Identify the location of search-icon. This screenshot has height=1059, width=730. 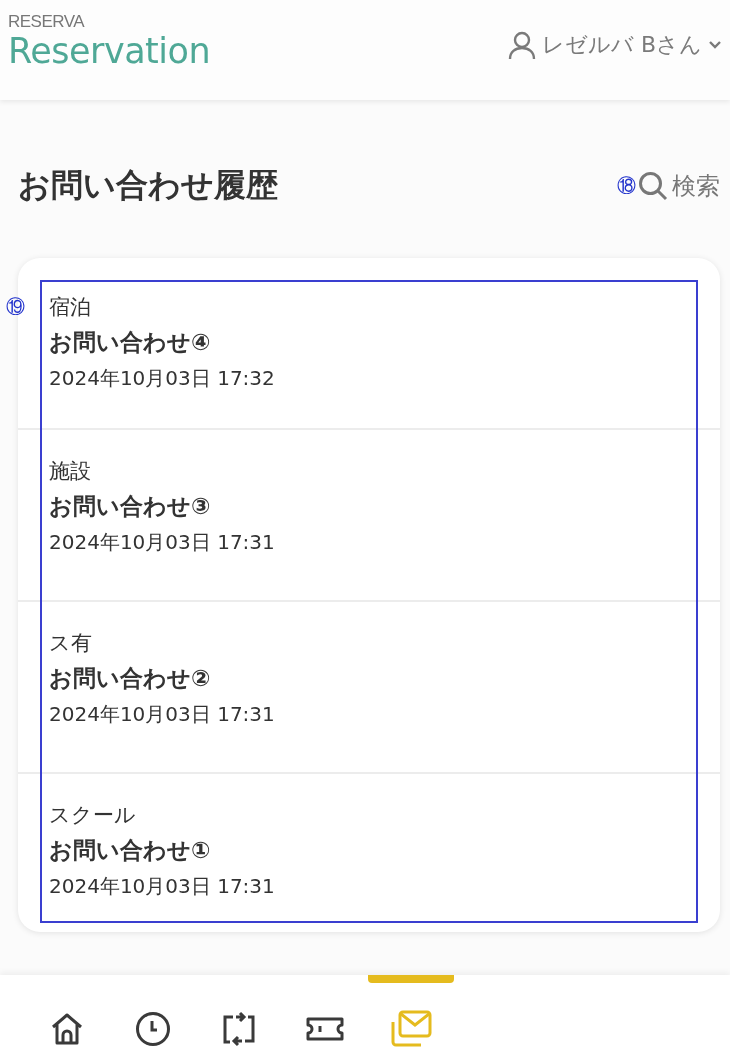
(653, 186).